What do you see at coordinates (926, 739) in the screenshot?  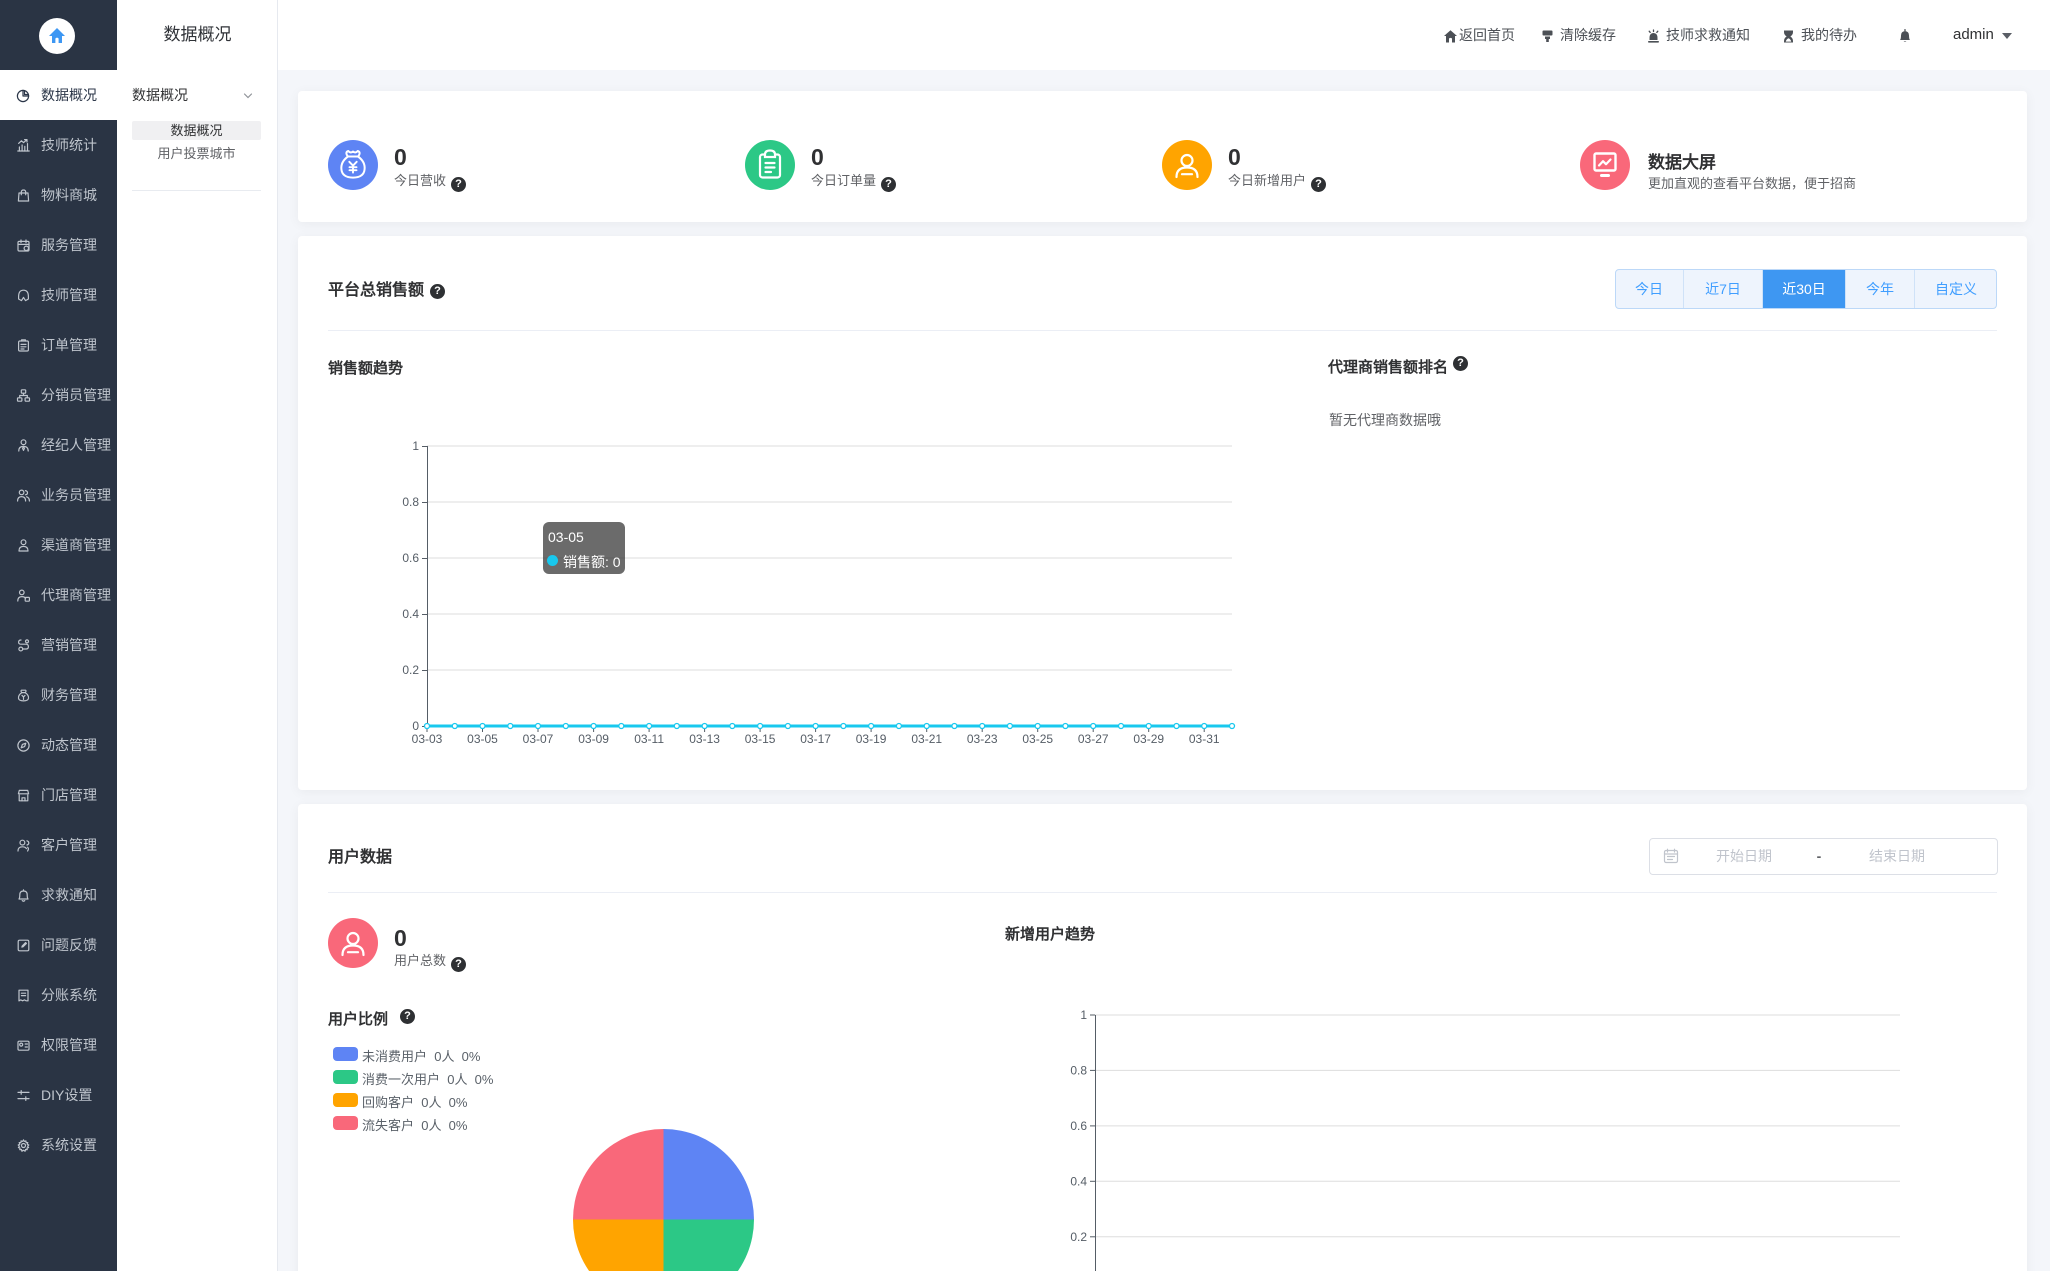 I see `svg-text: 03-21` at bounding box center [926, 739].